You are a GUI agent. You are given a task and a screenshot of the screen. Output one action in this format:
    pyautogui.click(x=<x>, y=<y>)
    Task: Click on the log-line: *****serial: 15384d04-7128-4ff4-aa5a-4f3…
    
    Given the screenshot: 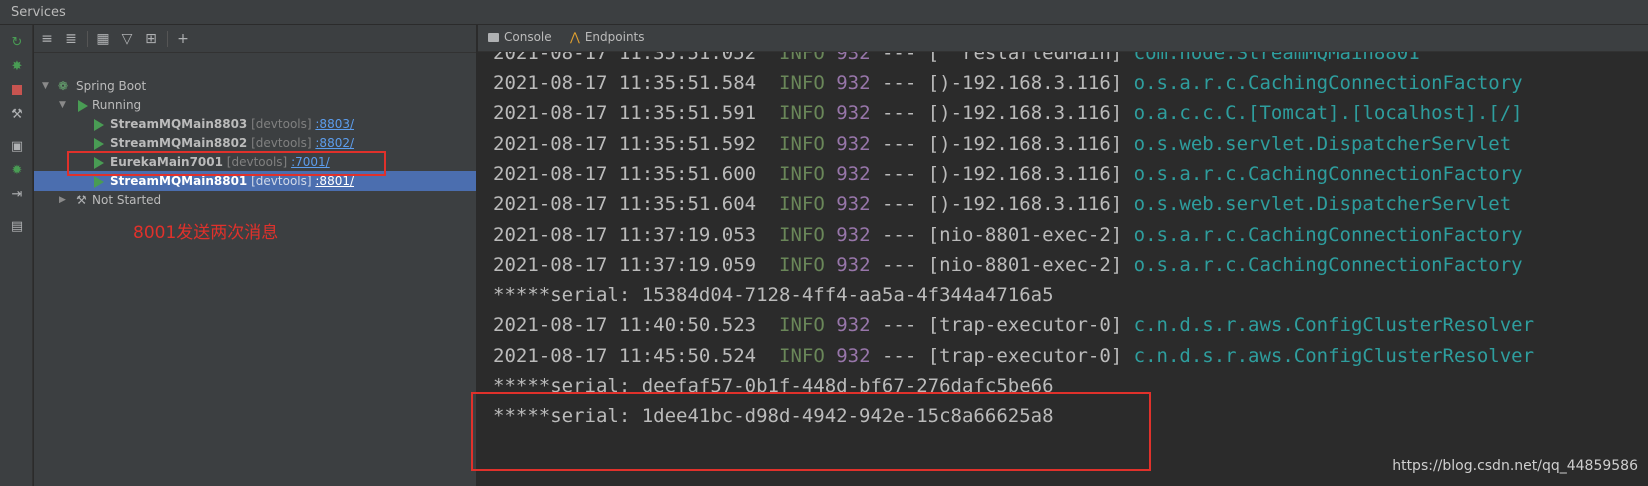 What is the action you would take?
    pyautogui.click(x=773, y=295)
    